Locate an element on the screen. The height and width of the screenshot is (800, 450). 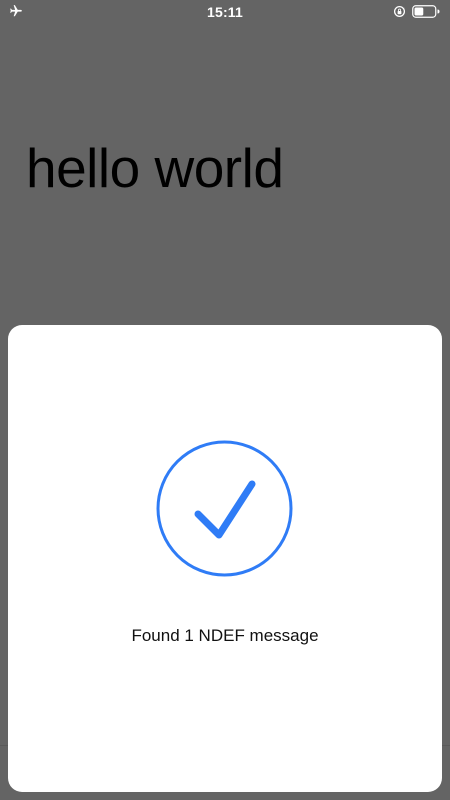
status-time: 15:11 is located at coordinates (225, 12).